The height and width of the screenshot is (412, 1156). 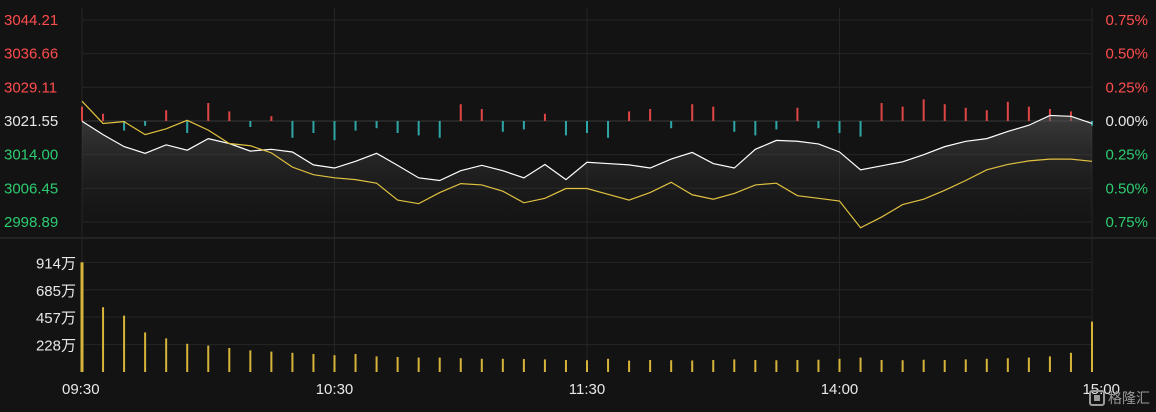 What do you see at coordinates (587, 389) in the screenshot?
I see `time-tick-label: 11:30` at bounding box center [587, 389].